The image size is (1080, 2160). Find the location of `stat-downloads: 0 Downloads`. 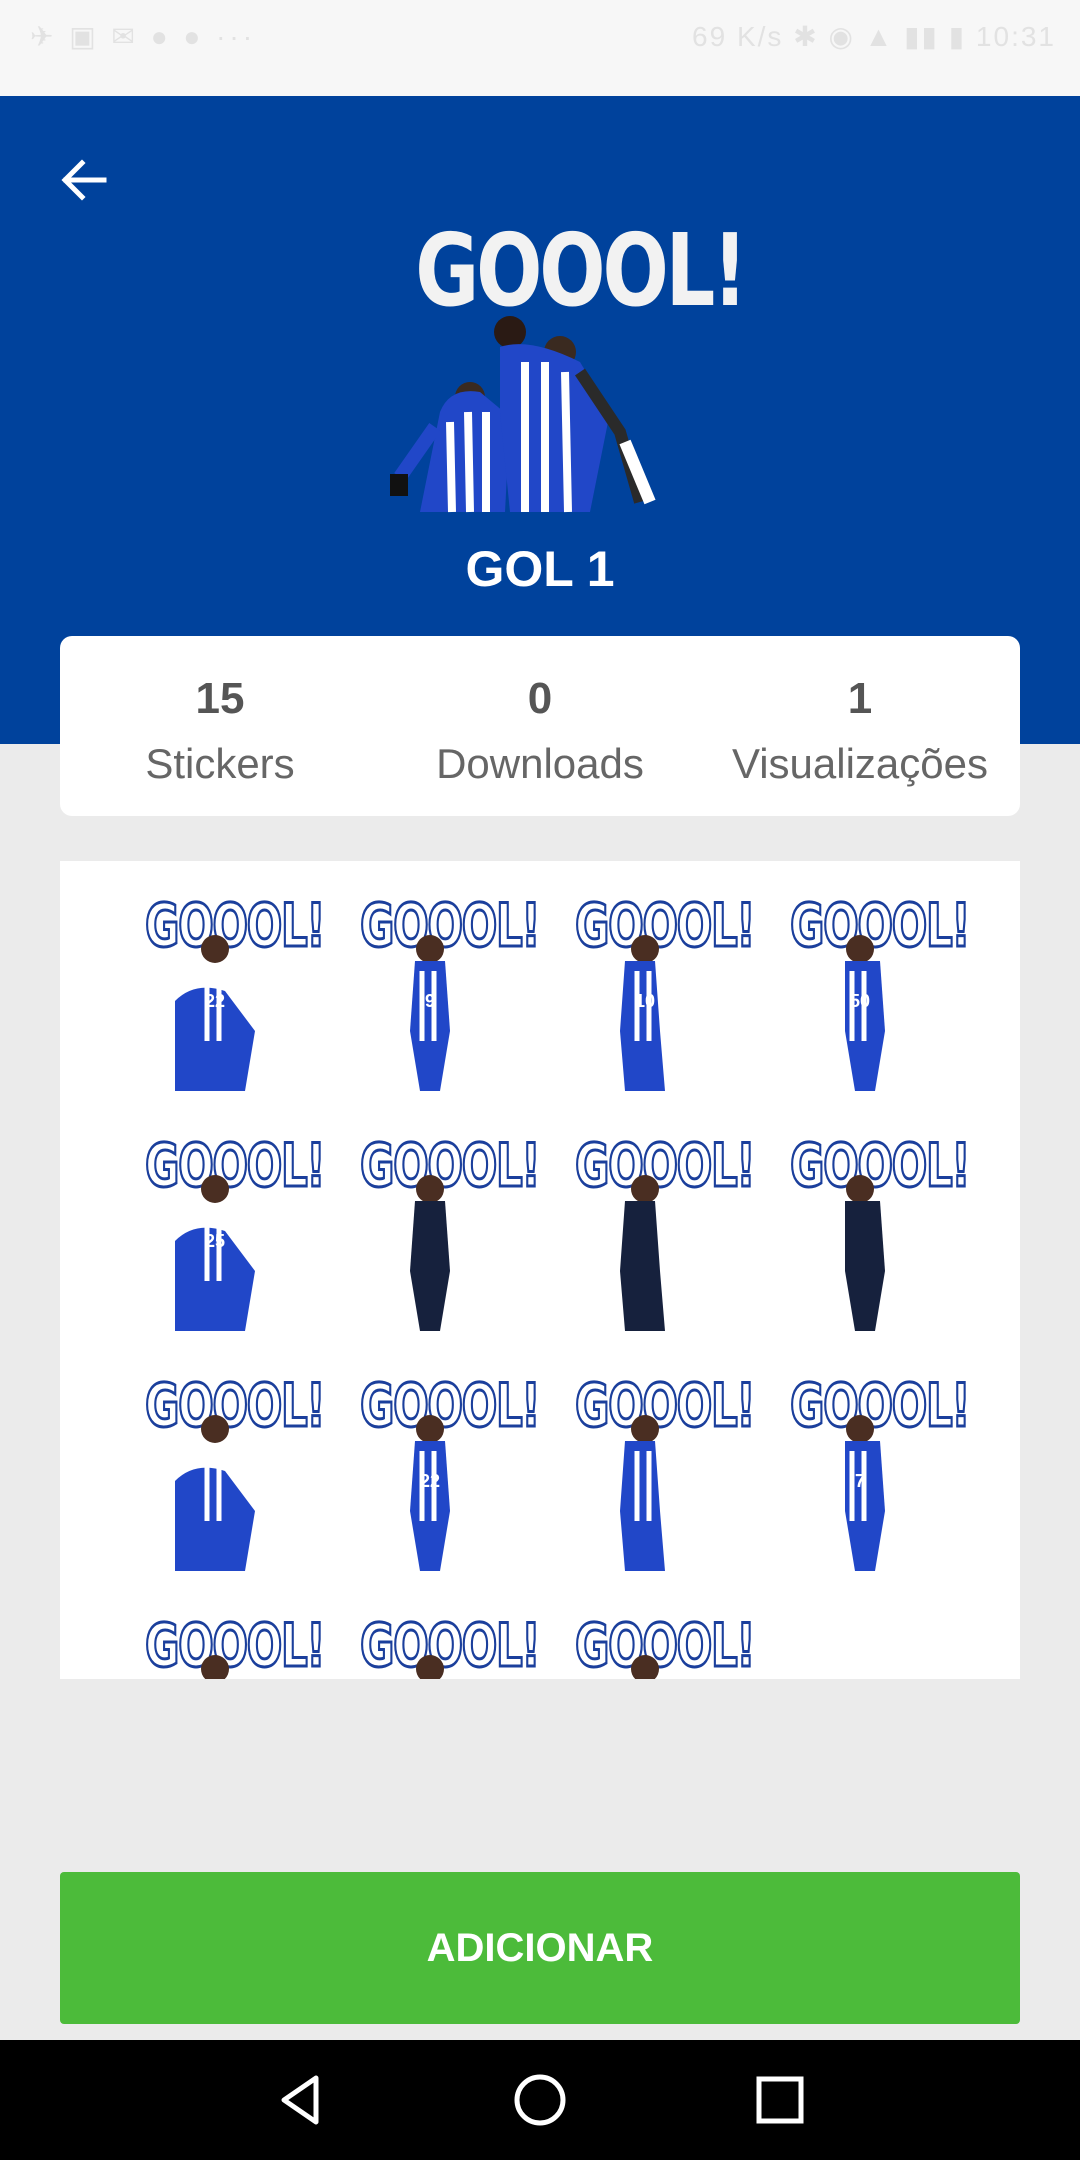

stat-downloads: 0 Downloads is located at coordinates (540, 726).